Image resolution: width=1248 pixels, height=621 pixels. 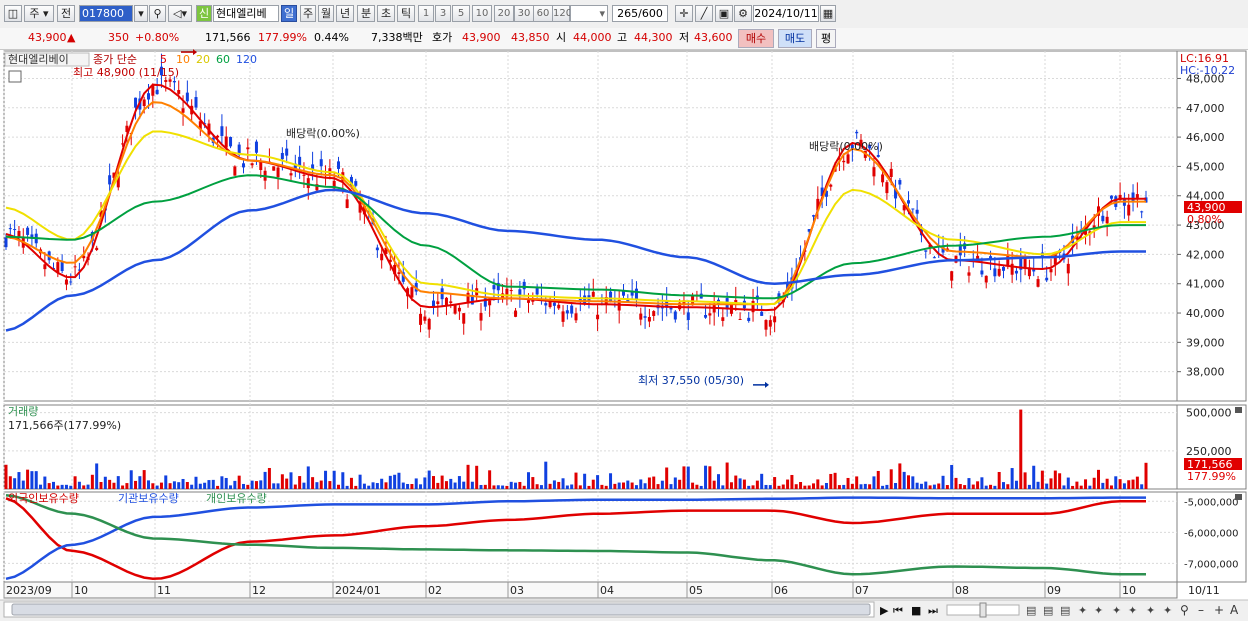 I want to click on indicator-icon-2: ▤, so click(x=1048, y=610).